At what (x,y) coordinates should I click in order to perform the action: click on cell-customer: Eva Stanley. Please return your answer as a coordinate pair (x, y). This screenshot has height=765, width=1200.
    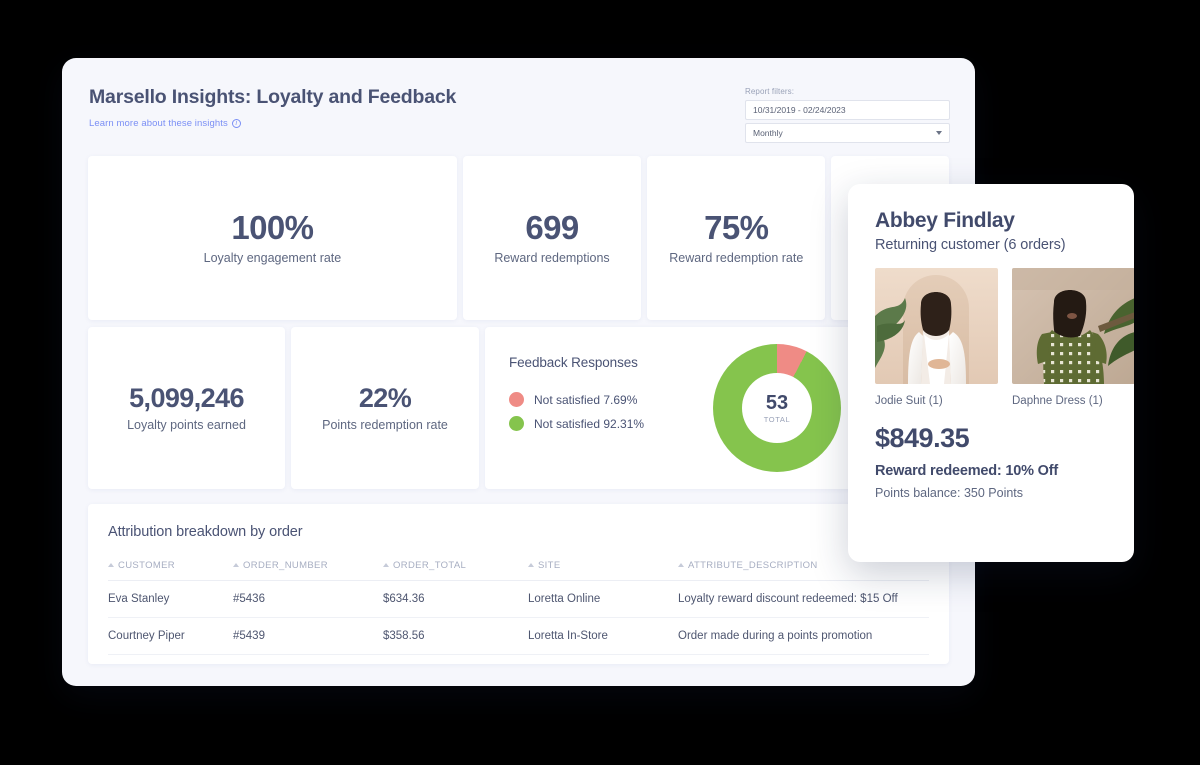
    Looking at the image, I should click on (170, 599).